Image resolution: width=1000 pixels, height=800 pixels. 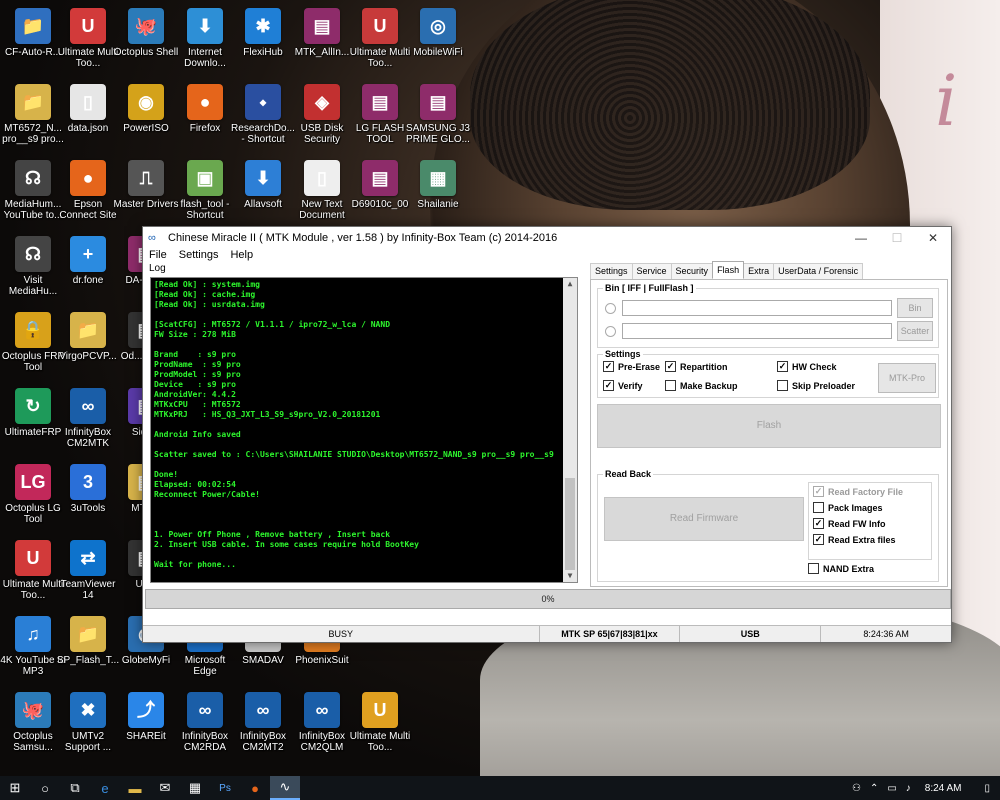 What do you see at coordinates (933, 238) in the screenshot?
I see `close-button: ✕` at bounding box center [933, 238].